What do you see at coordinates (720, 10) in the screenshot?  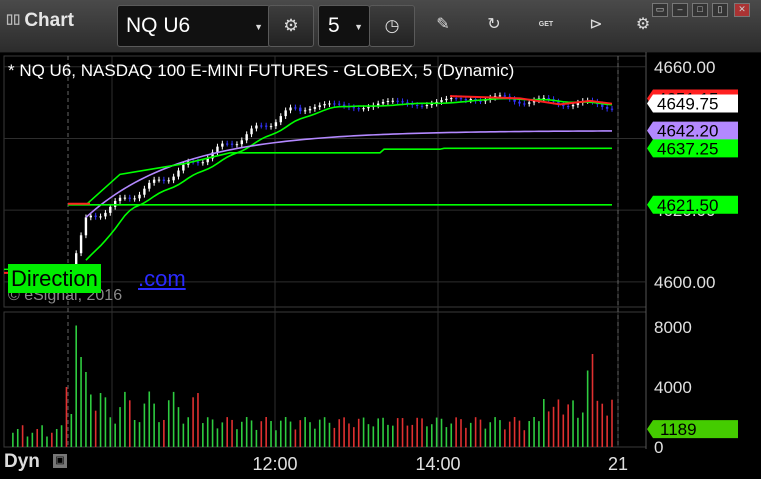 I see `pin-icon: ▯` at bounding box center [720, 10].